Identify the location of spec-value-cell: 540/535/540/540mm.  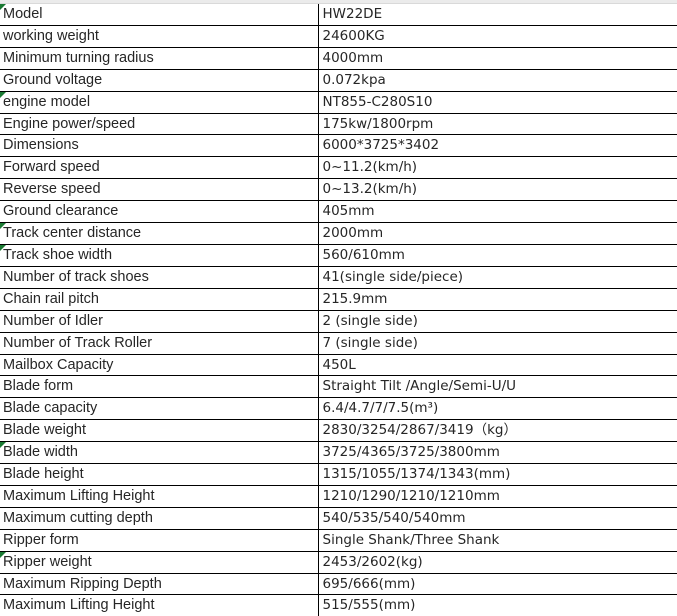
(497, 518).